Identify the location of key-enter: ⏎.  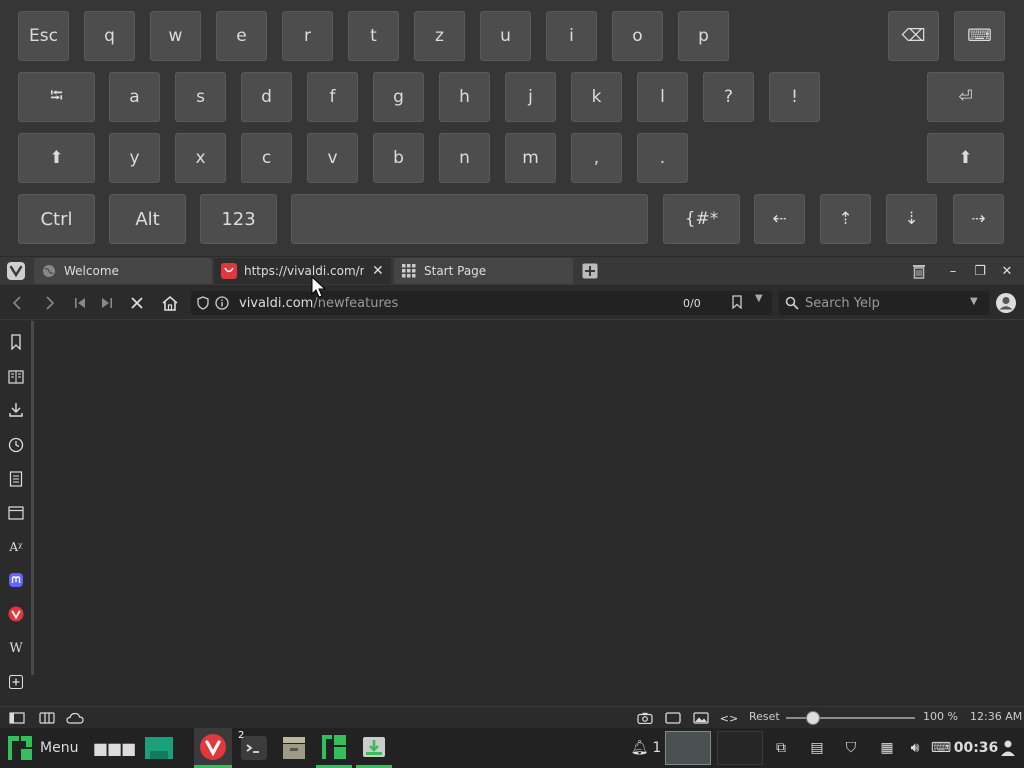
(965, 97).